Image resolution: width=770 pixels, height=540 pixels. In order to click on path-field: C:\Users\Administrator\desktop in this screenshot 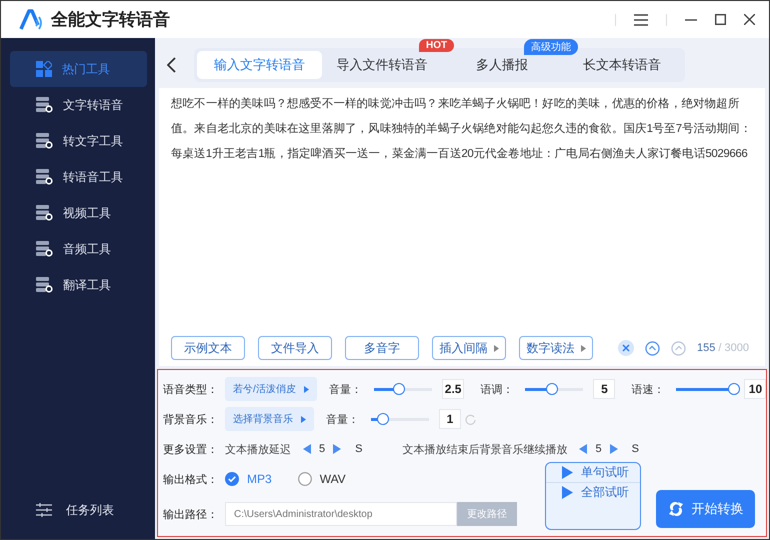, I will do `click(341, 514)`.